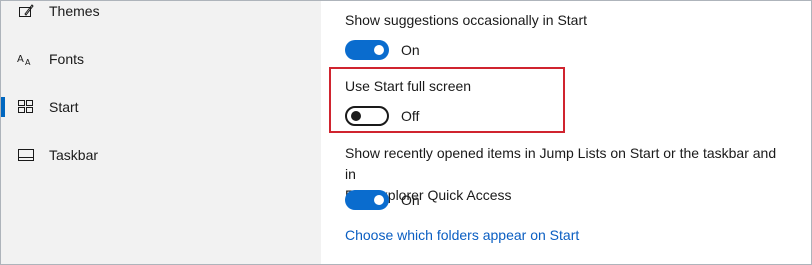  Describe the element at coordinates (26, 107) in the screenshot. I see `start-icon` at that location.